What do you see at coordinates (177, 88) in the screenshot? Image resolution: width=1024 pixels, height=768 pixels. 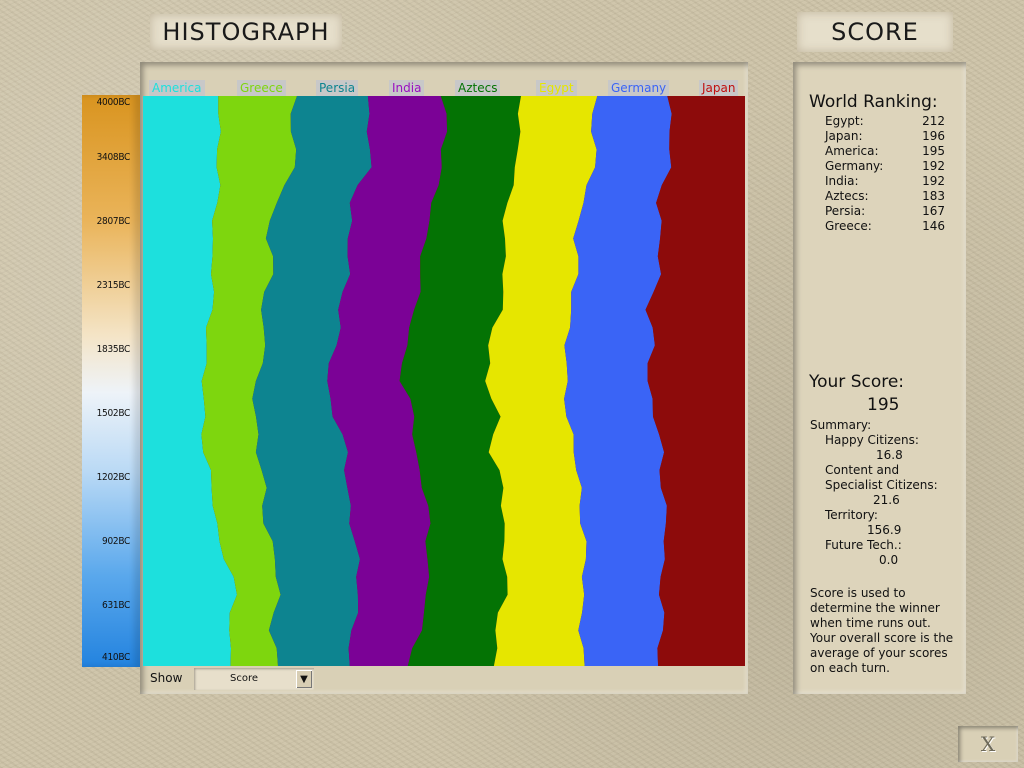 I see `legend-america: America` at bounding box center [177, 88].